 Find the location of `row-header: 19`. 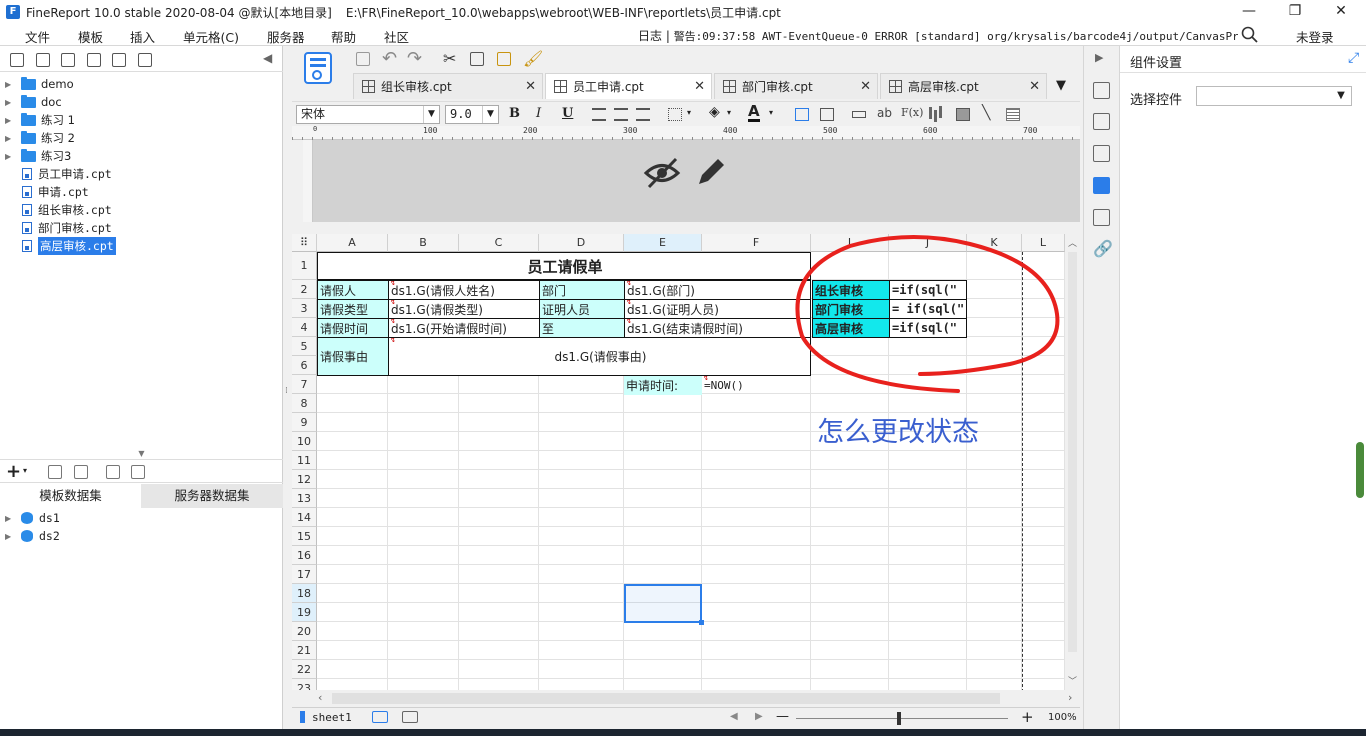

row-header: 19 is located at coordinates (304, 612).